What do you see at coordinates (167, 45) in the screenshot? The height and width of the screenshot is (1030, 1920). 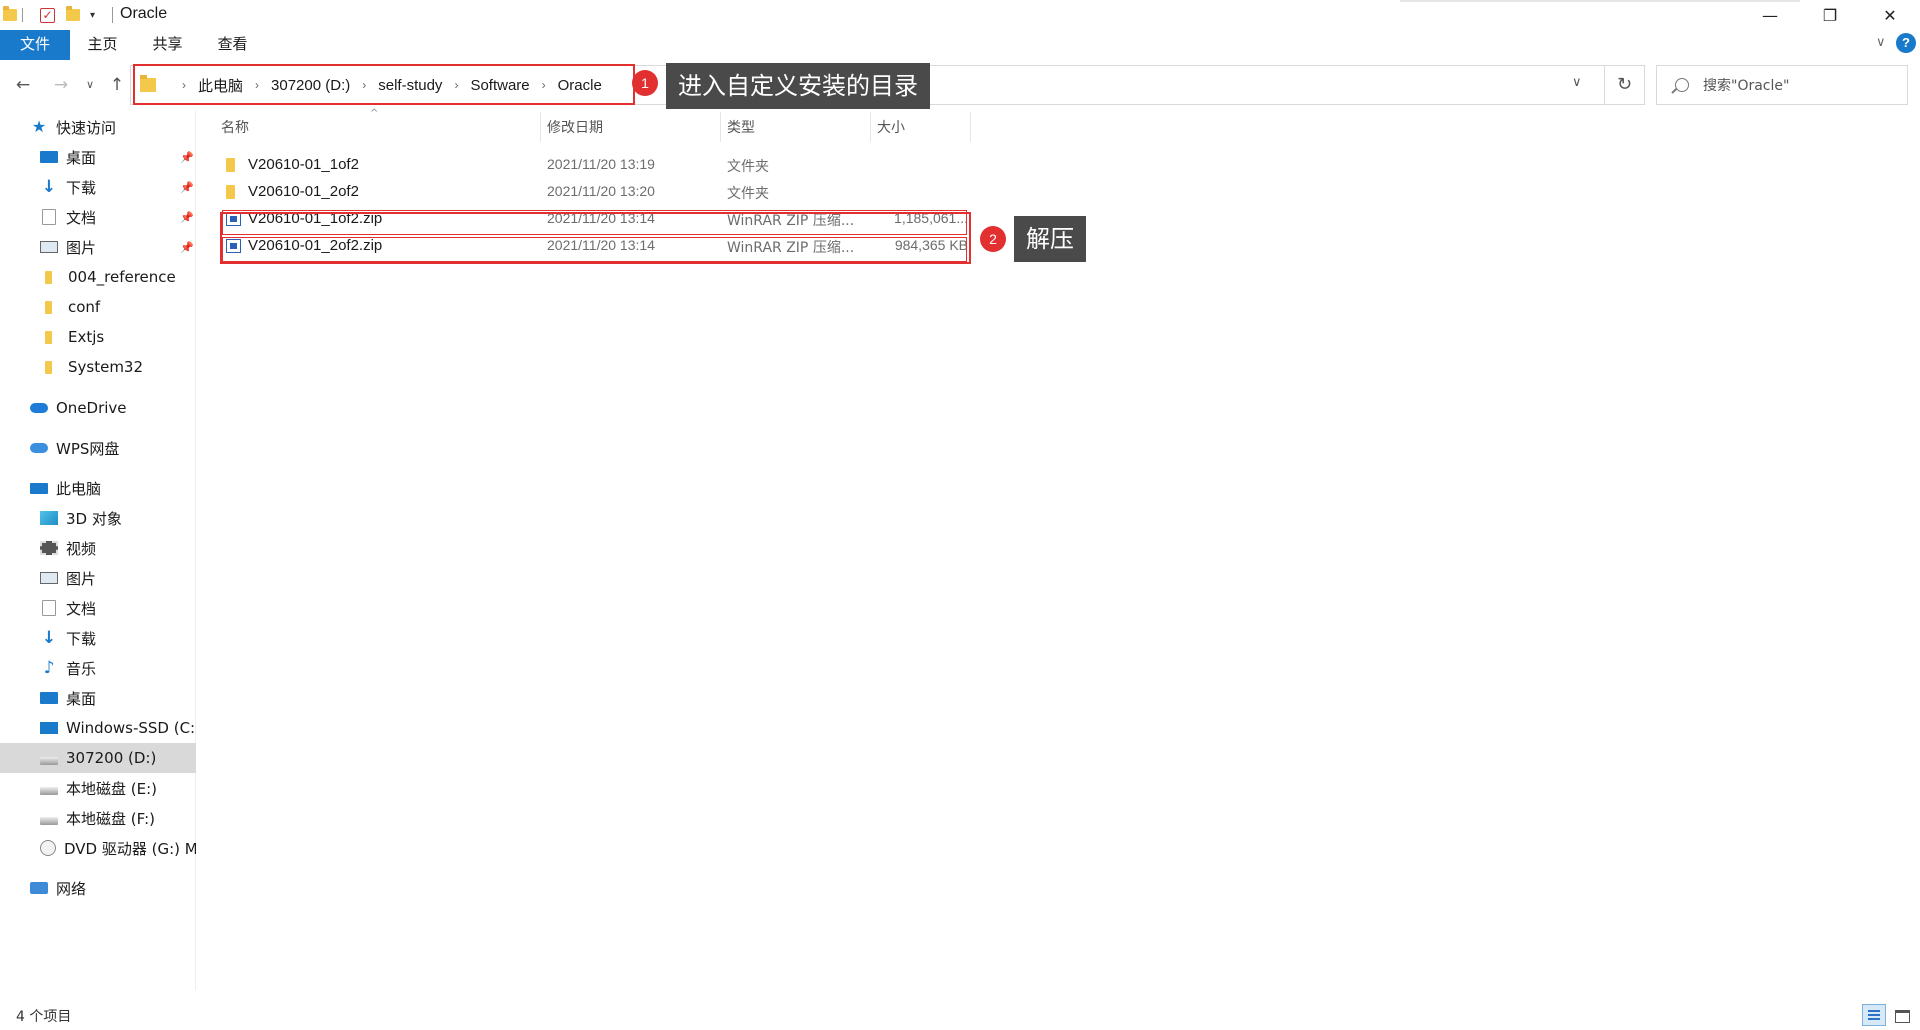 I see `tab-share: 共享` at bounding box center [167, 45].